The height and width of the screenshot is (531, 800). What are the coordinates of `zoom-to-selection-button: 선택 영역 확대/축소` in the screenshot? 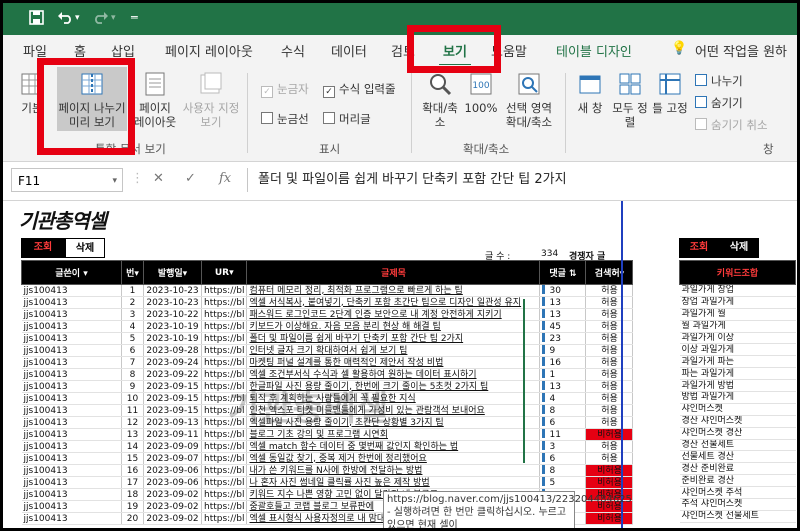 It's located at (529, 100).